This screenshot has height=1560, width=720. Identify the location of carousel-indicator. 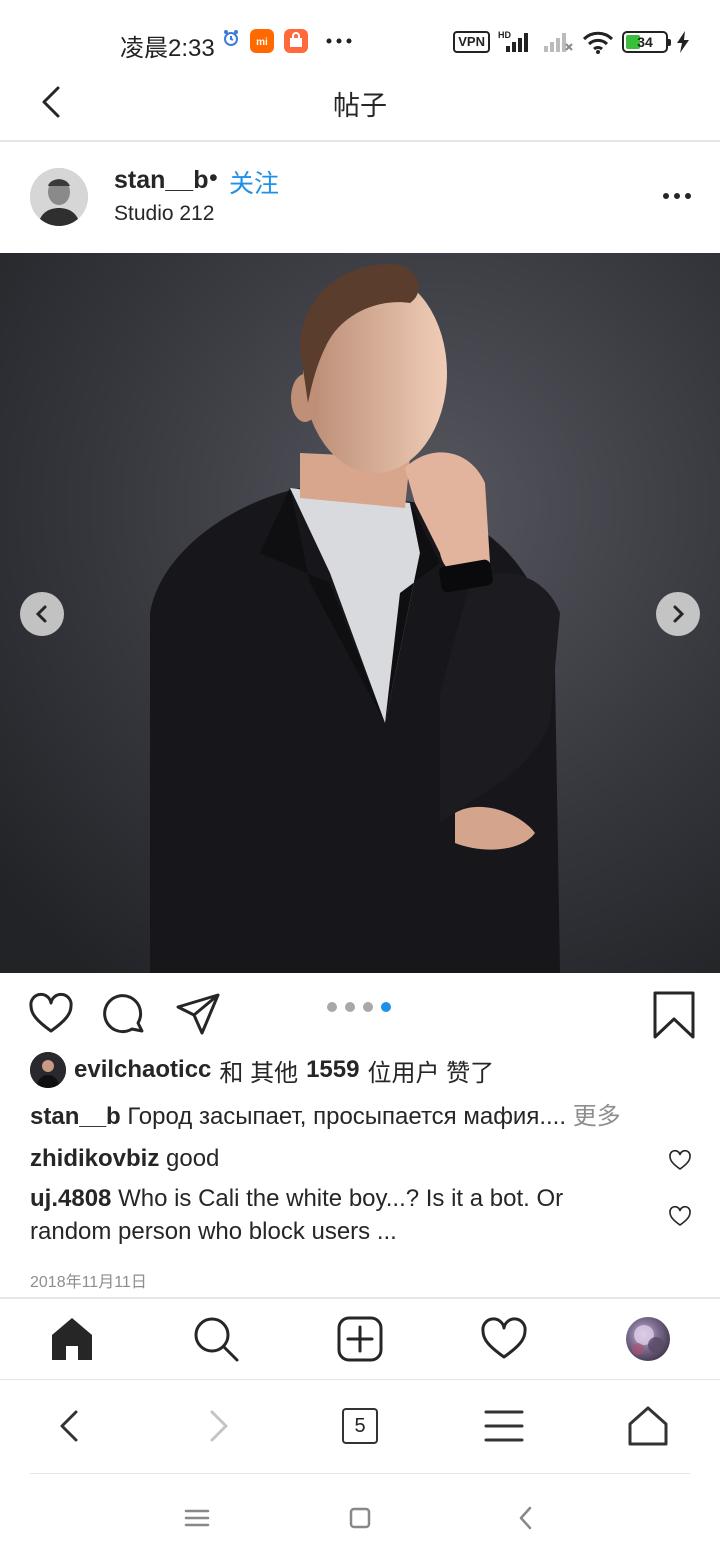
(359, 1007).